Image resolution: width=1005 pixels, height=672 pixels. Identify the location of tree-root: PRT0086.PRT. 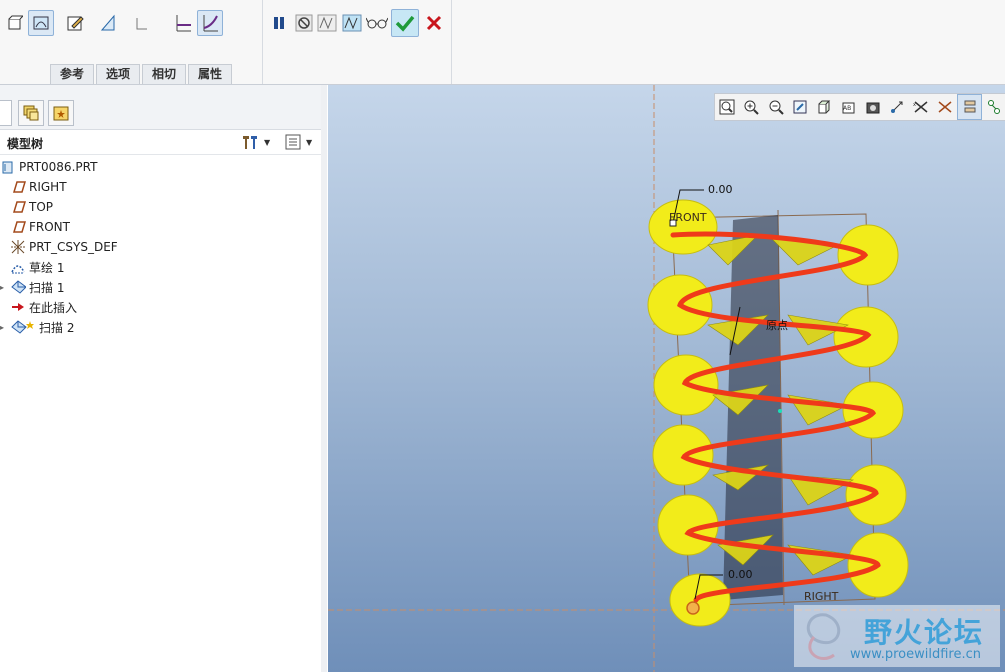
(48, 167).